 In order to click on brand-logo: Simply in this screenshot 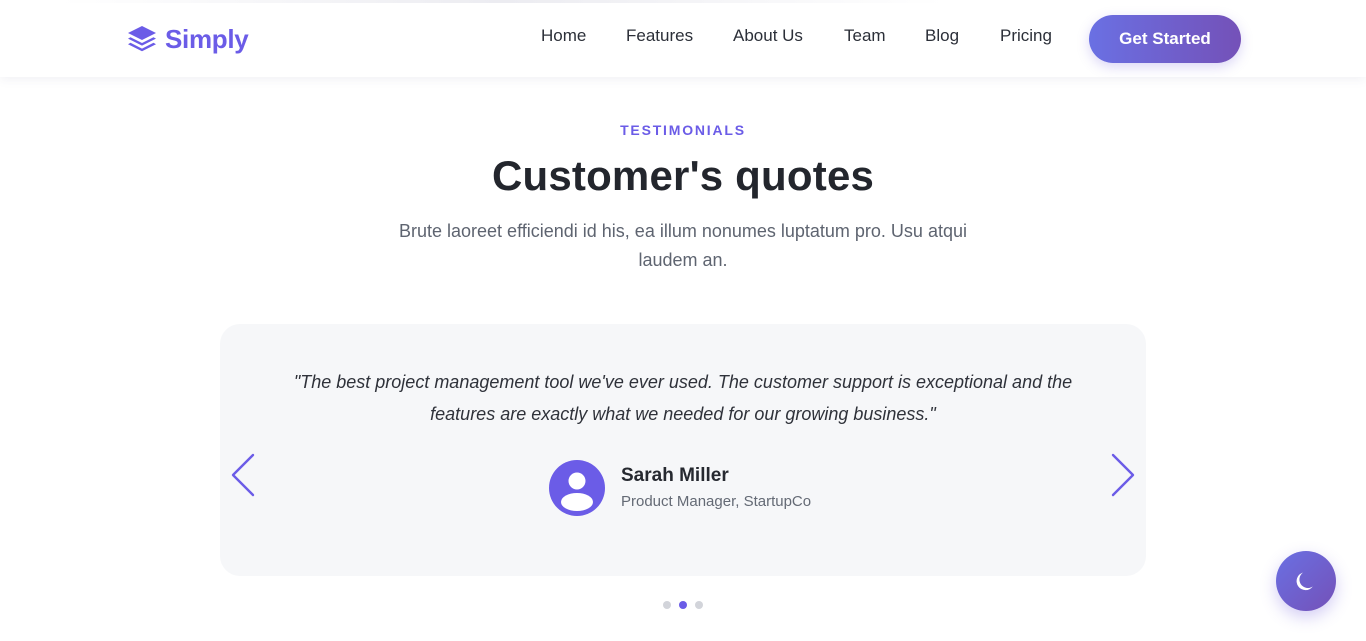, I will do `click(187, 39)`.